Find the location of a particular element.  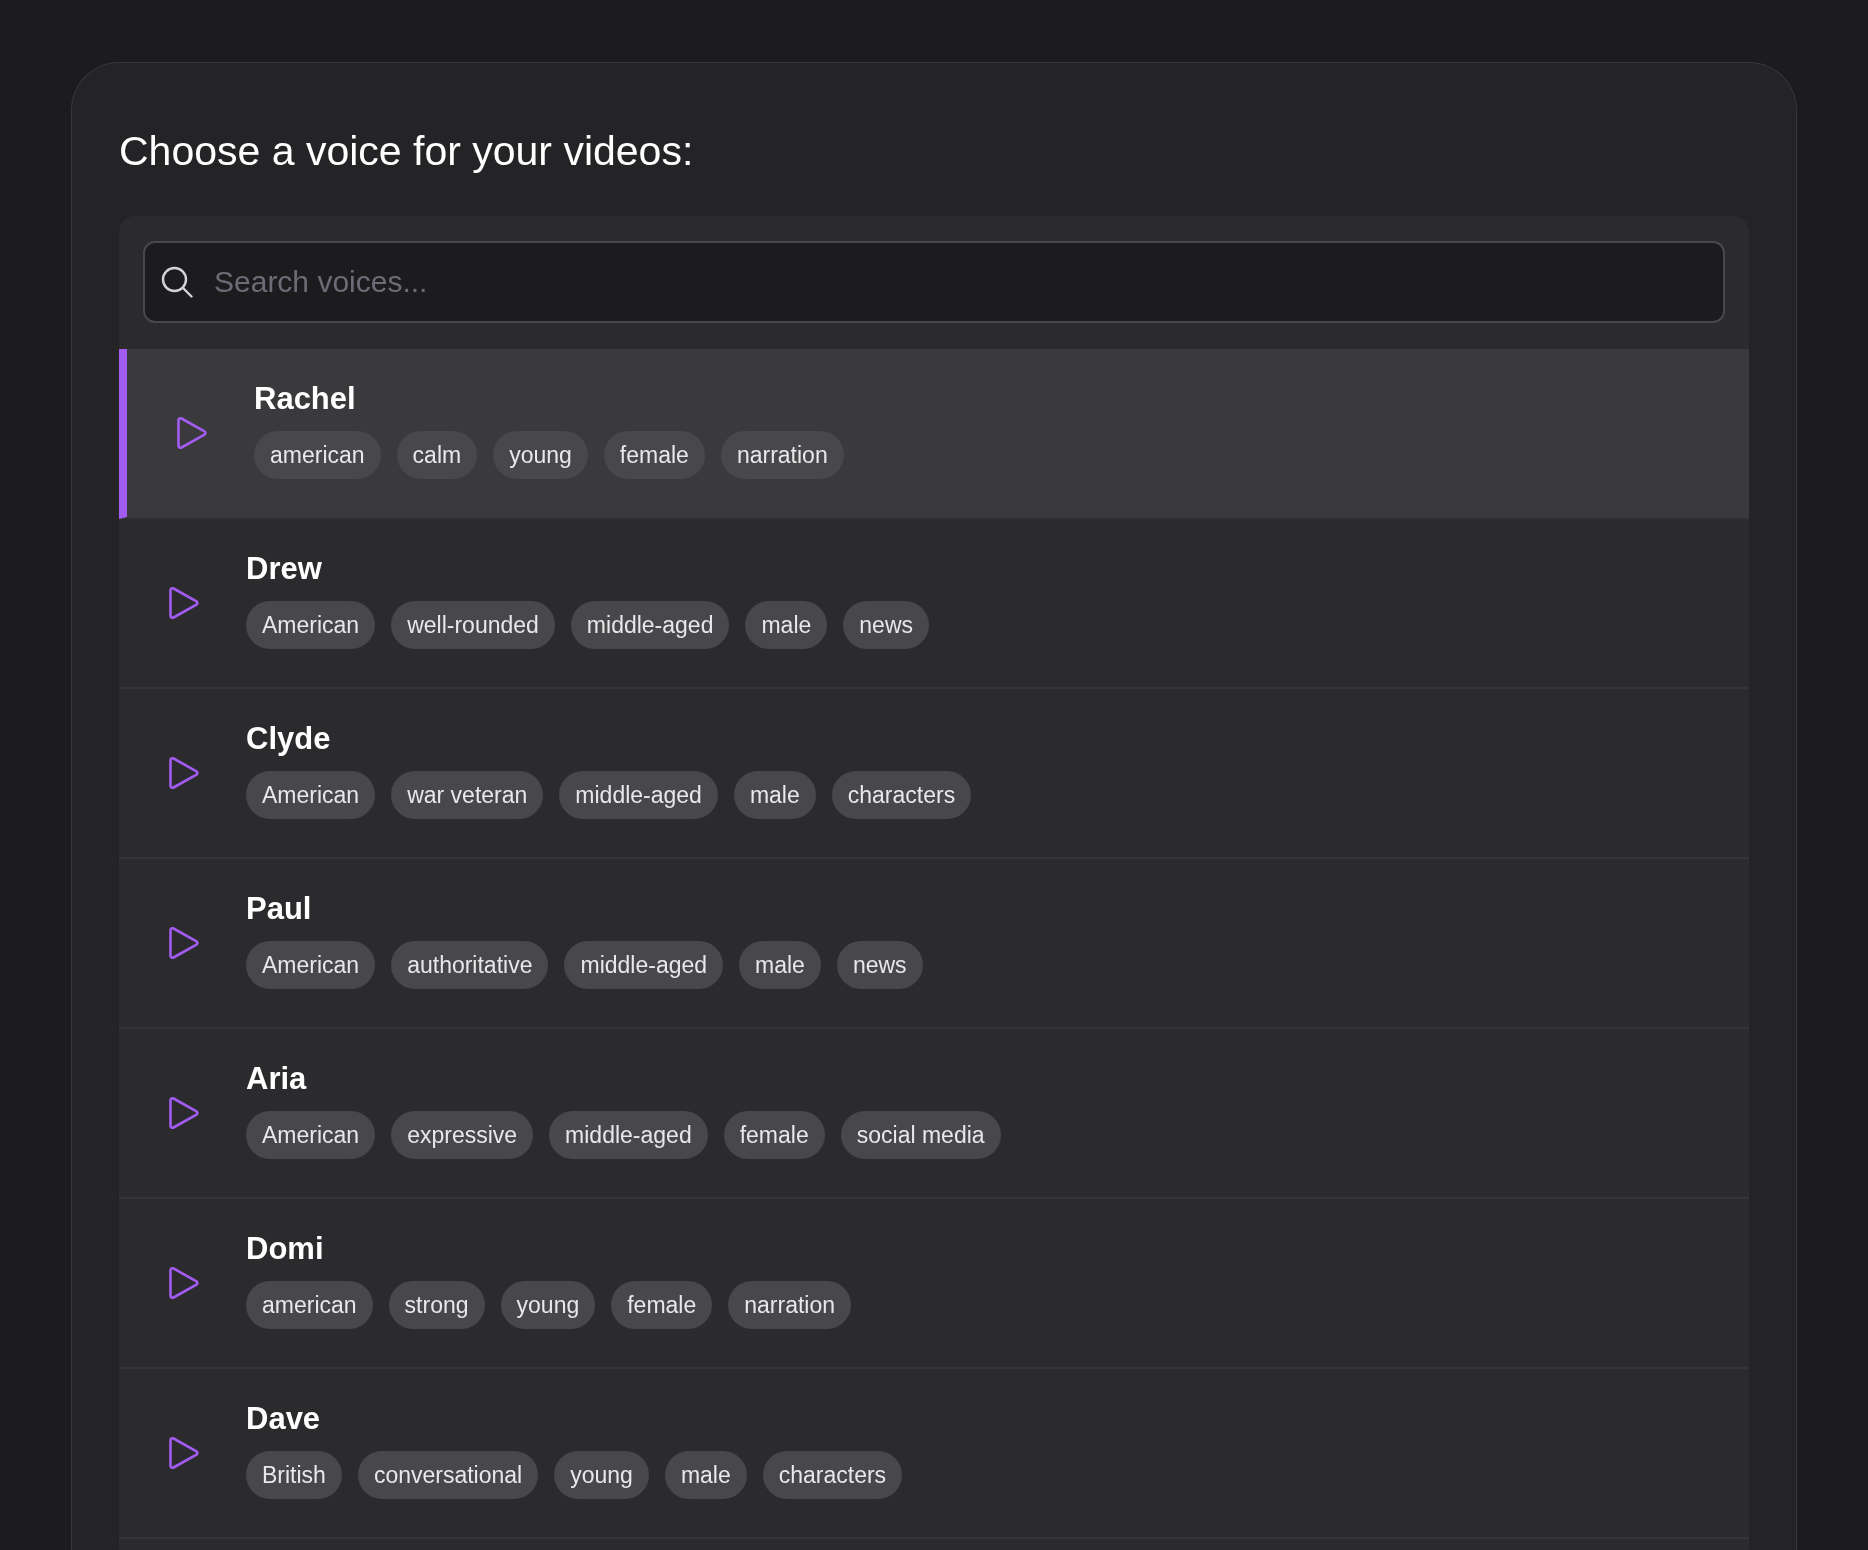

voice-tag: expressive is located at coordinates (462, 1135).